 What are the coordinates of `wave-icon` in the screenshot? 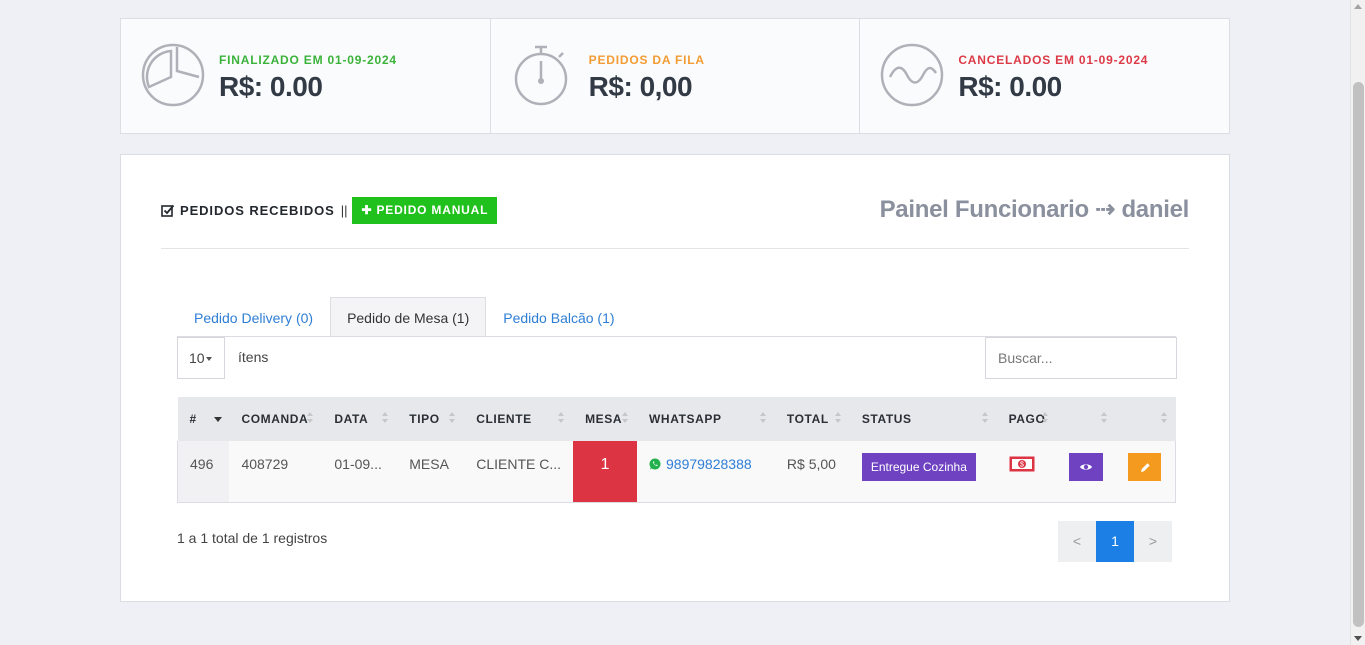 It's located at (912, 75).